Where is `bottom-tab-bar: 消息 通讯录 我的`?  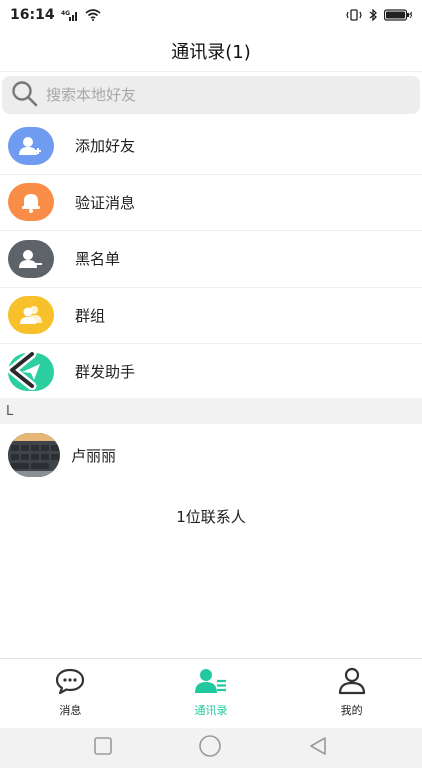 bottom-tab-bar: 消息 通讯录 我的 is located at coordinates (211, 693).